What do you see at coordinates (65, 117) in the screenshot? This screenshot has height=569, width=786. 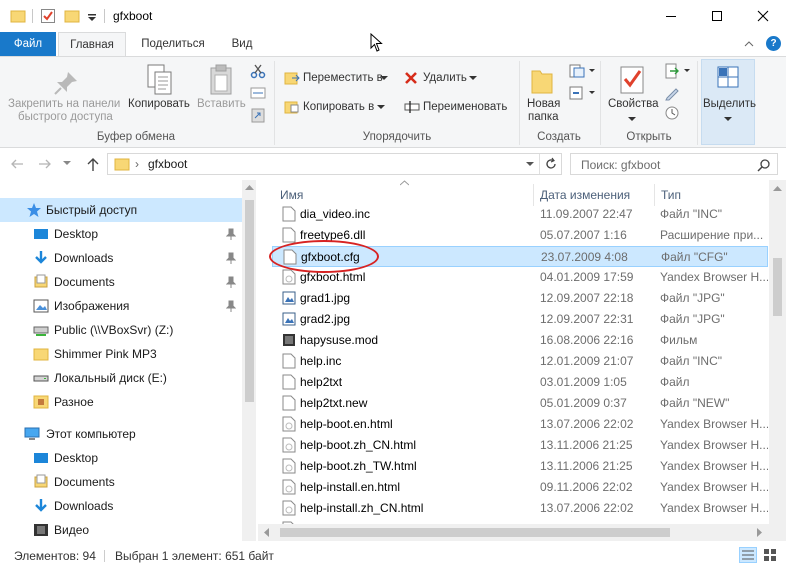 I see `pin-quick-access-label-2: быстрого доступа` at bounding box center [65, 117].